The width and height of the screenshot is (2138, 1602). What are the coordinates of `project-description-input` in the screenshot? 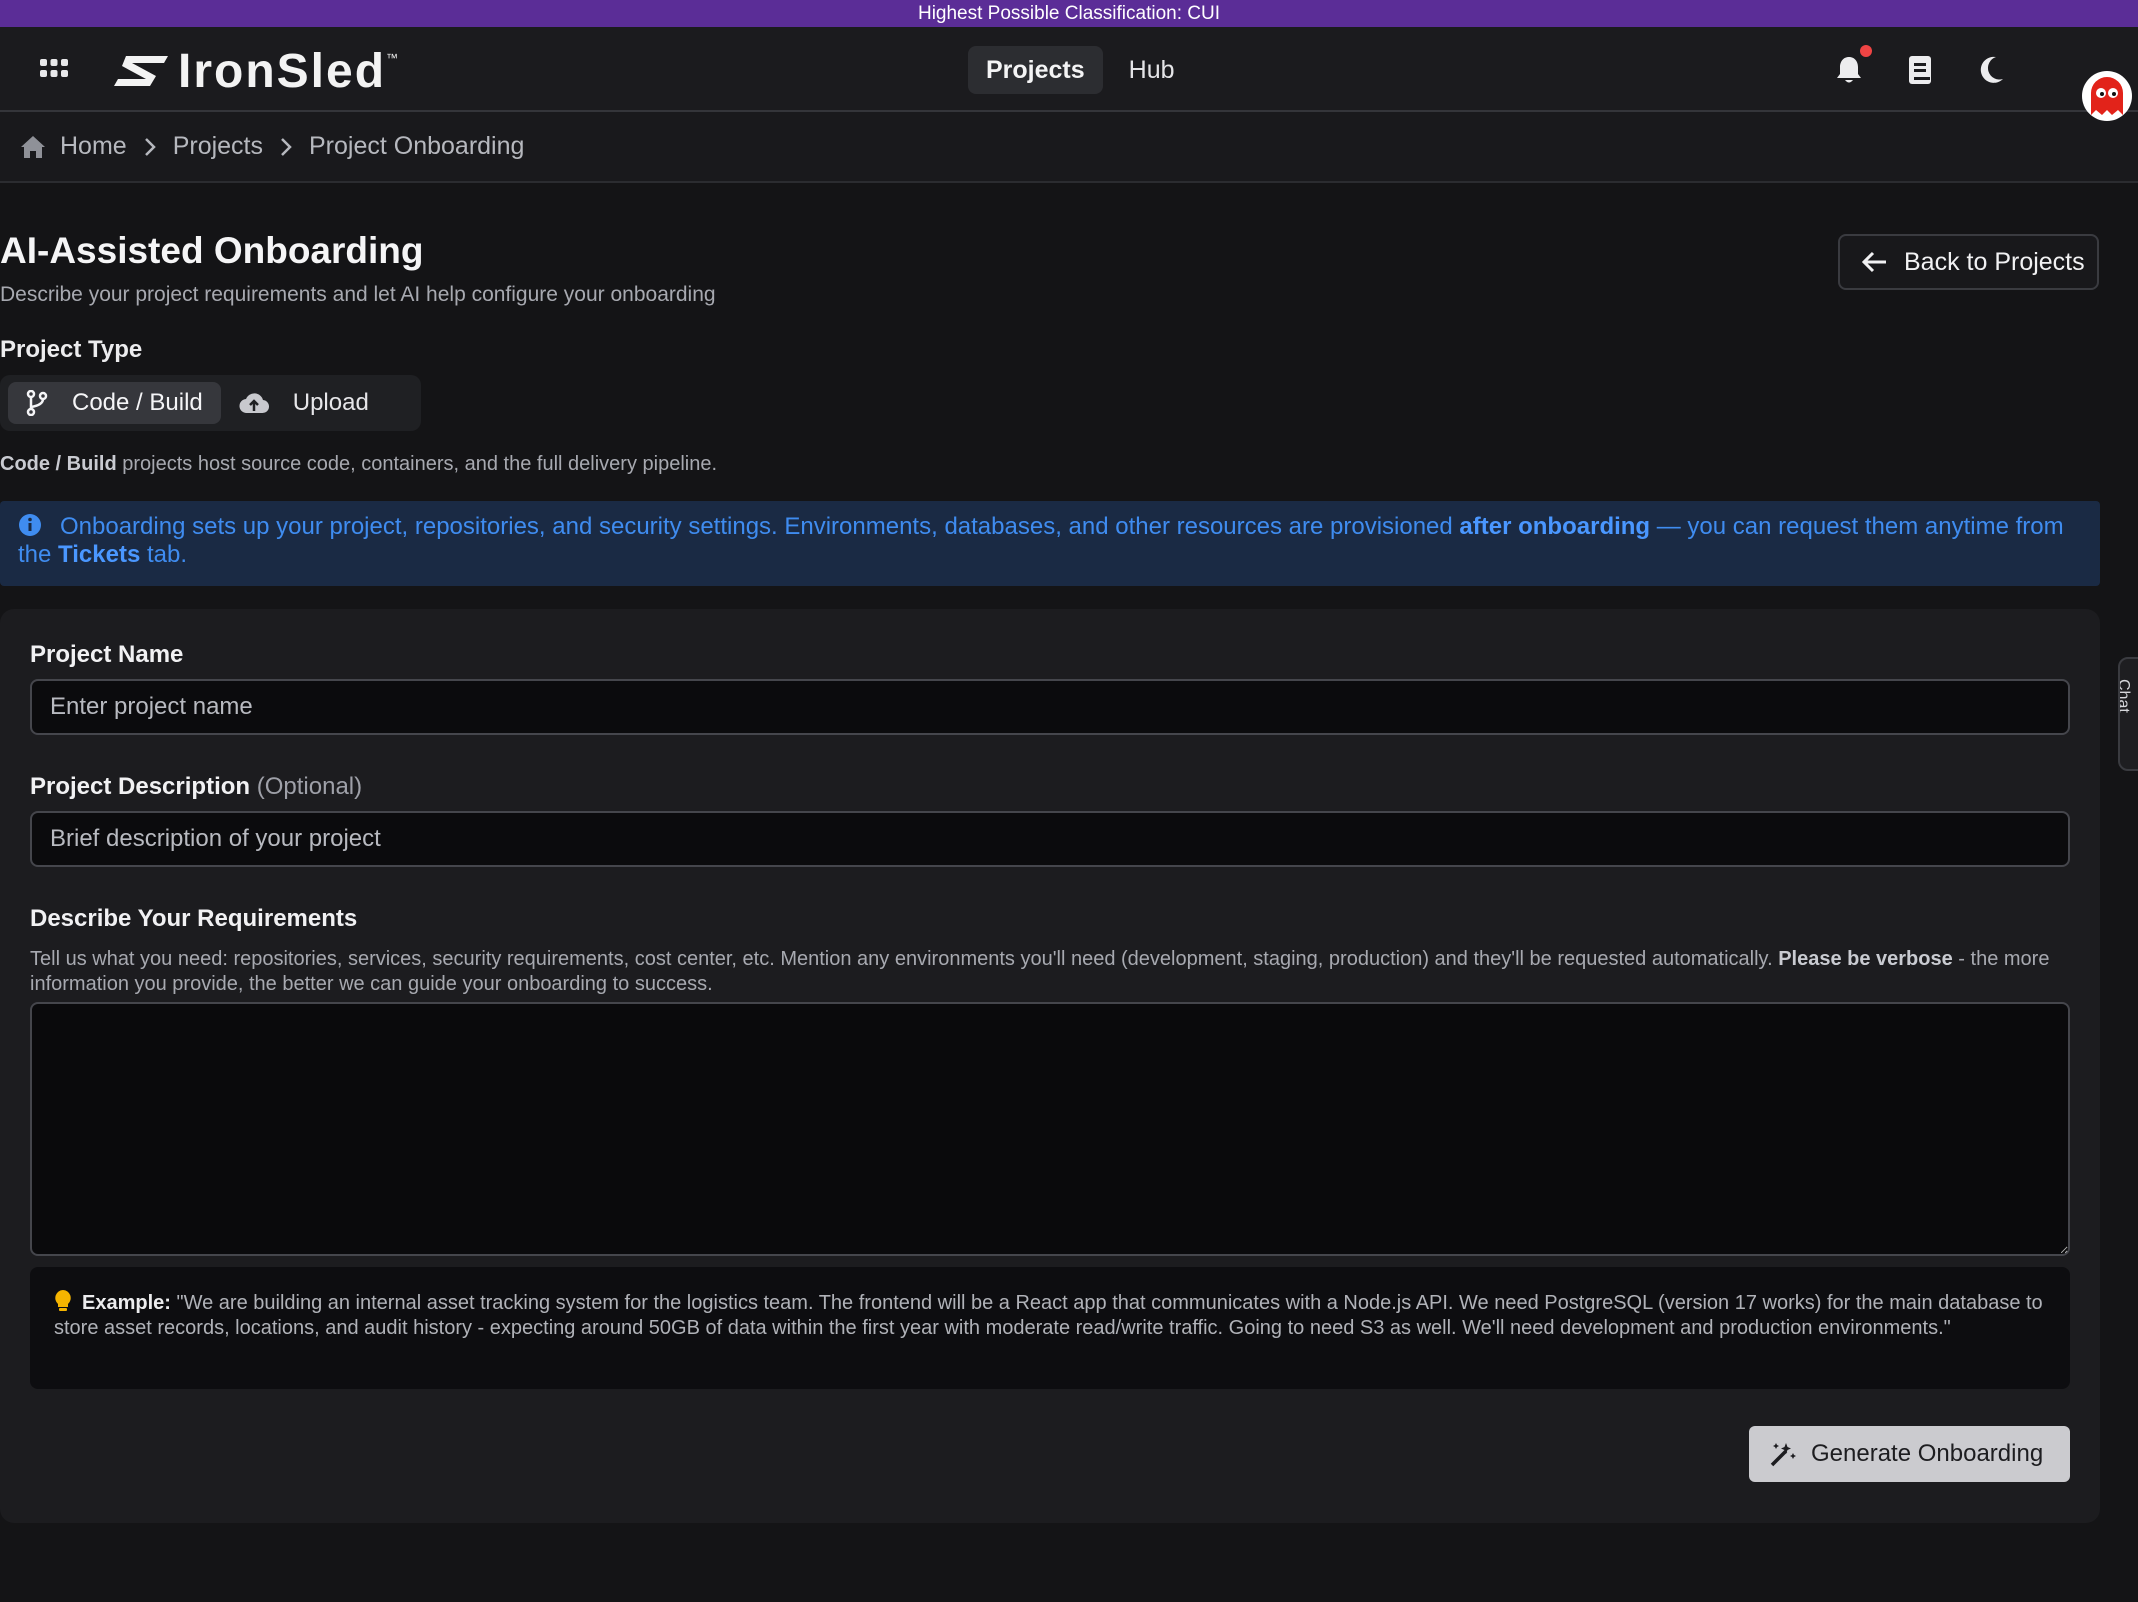 It's located at (1050, 839).